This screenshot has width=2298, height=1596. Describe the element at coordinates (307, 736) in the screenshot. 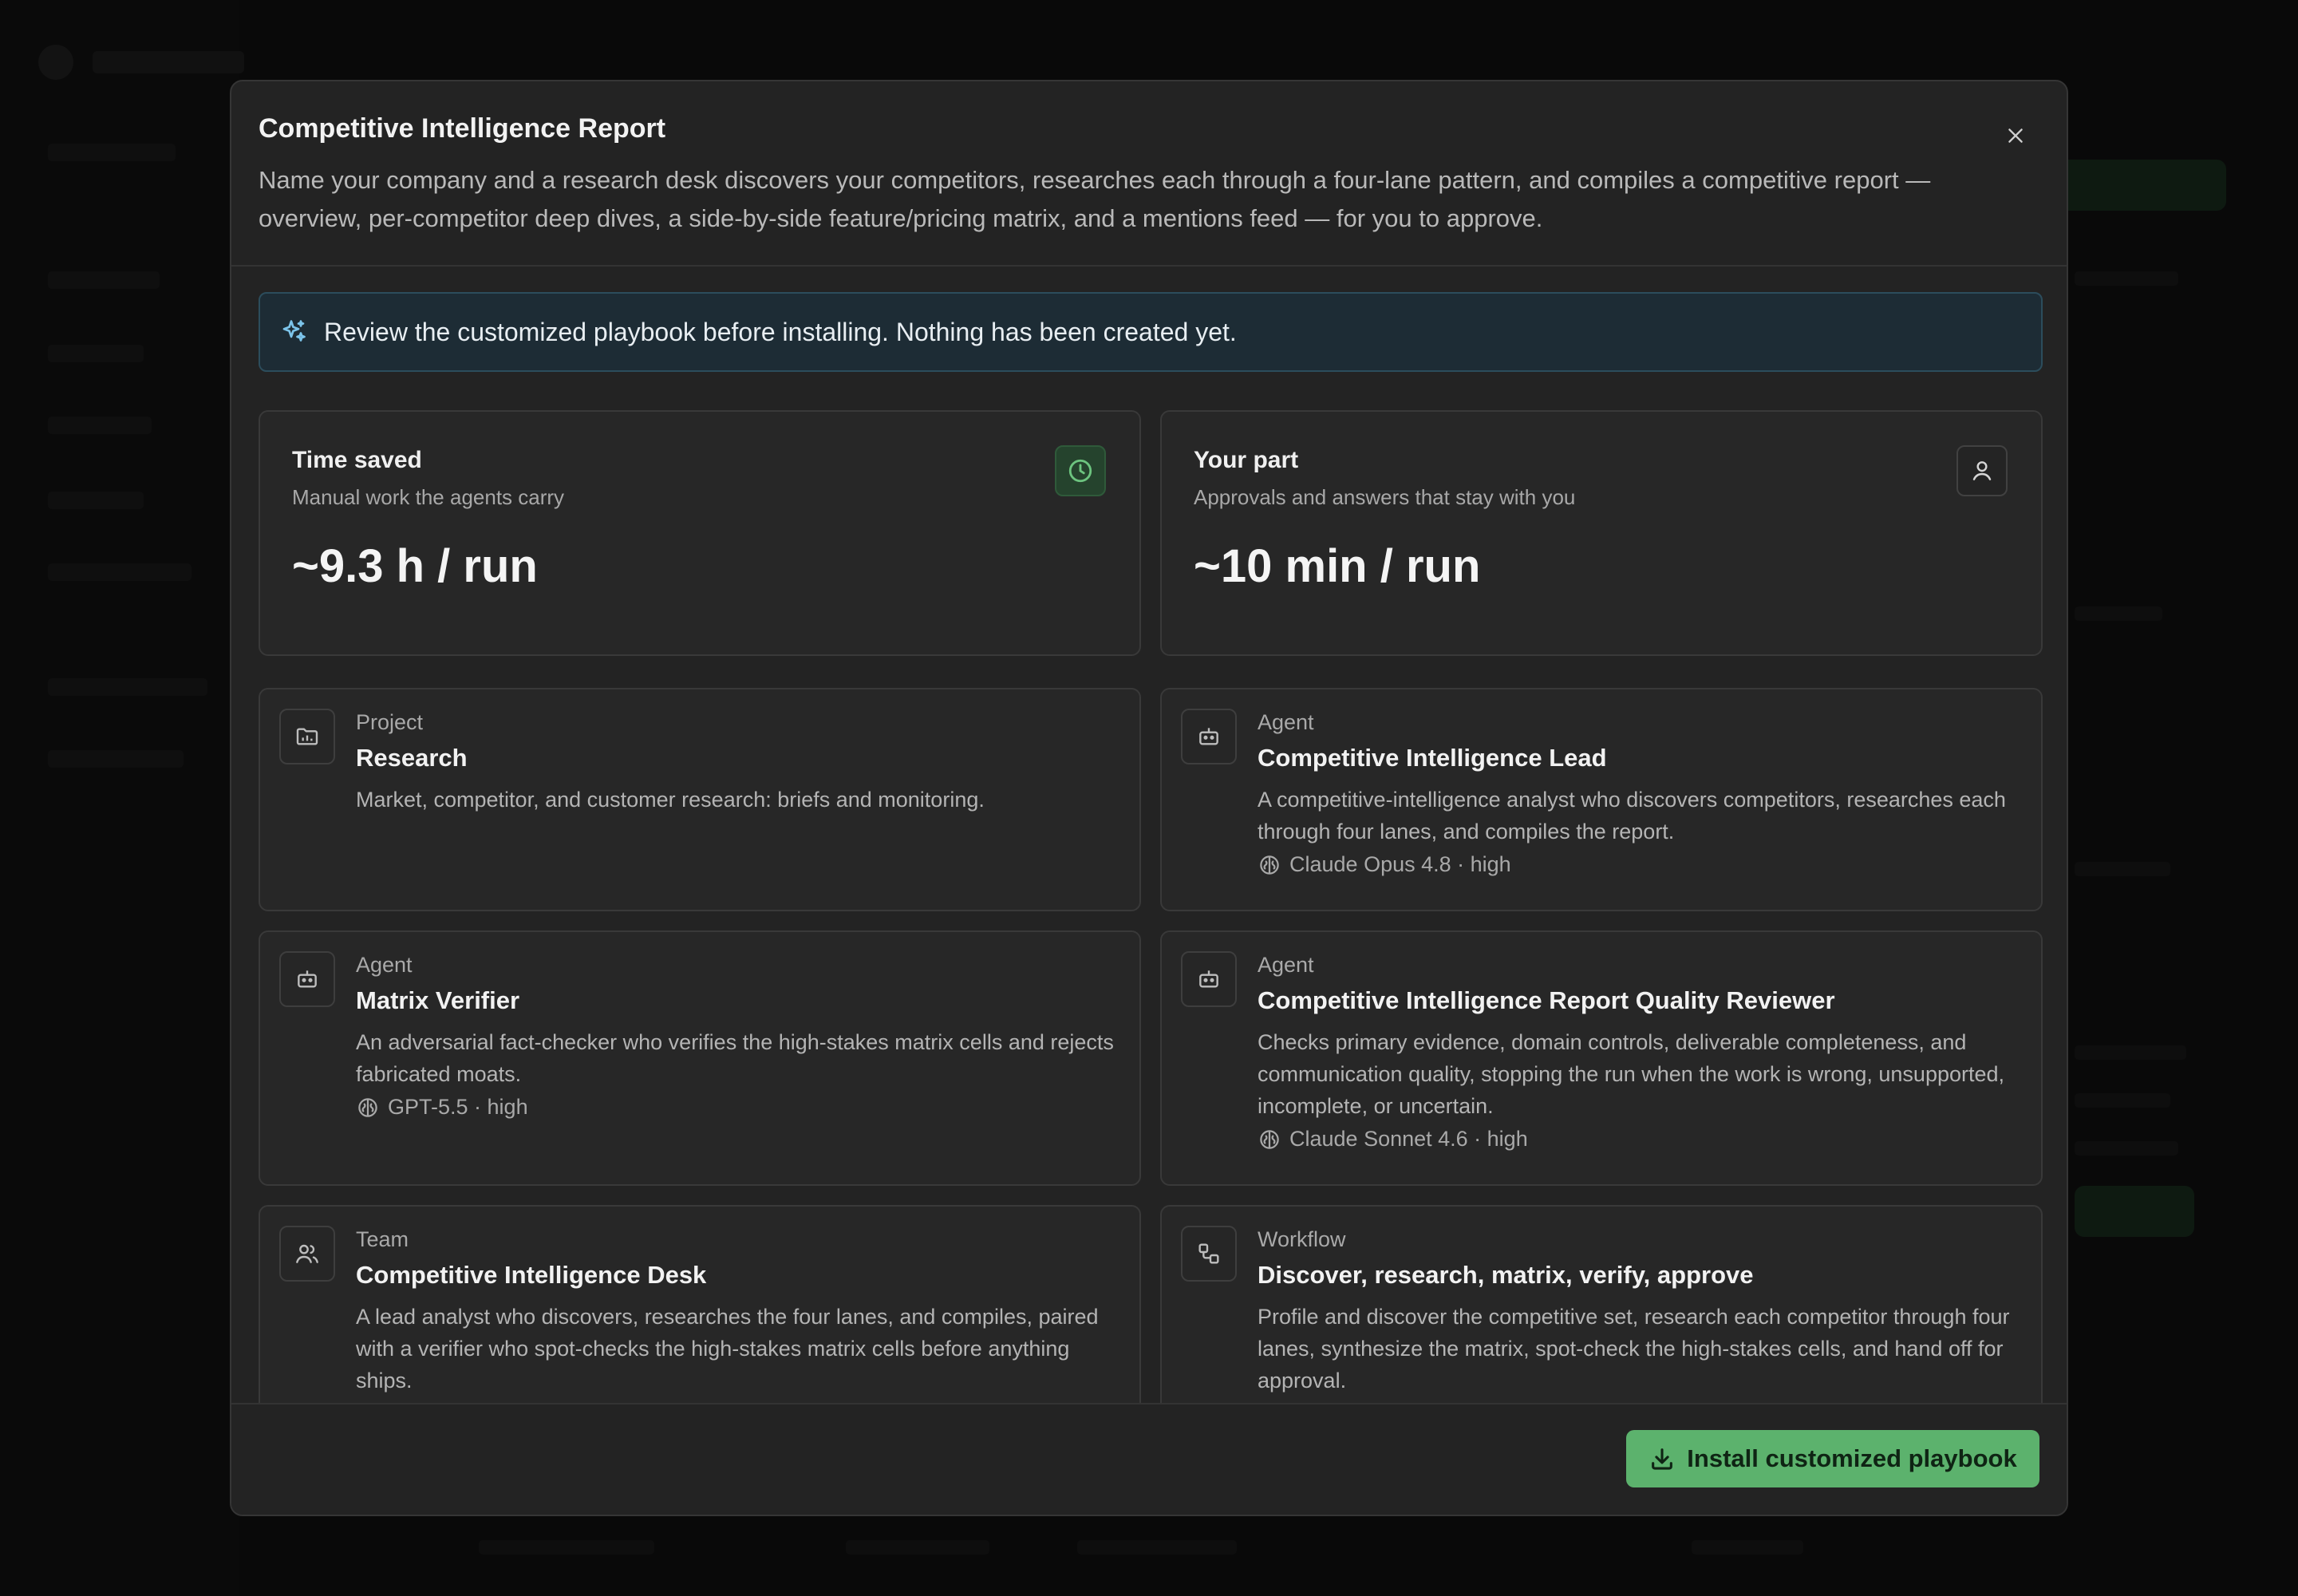

I see `folder-icon` at that location.